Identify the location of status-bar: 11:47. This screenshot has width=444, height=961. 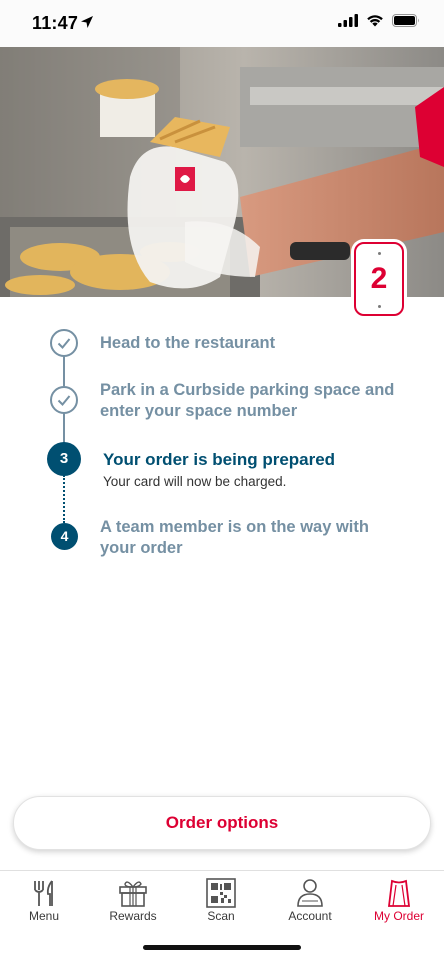
(222, 23).